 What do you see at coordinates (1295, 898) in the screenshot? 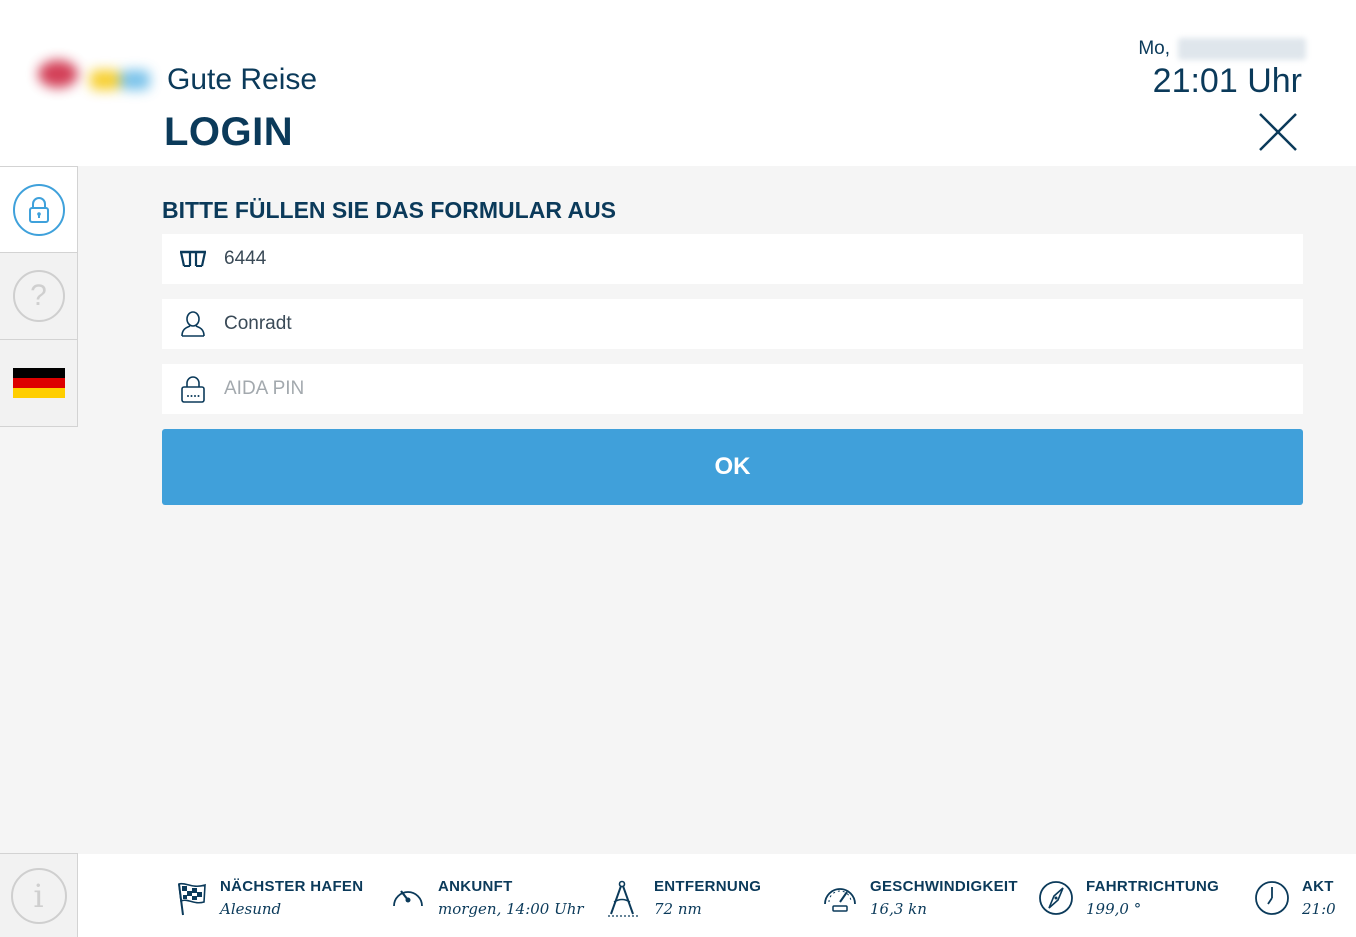
I see `stat-current-time: AKT 21:0` at bounding box center [1295, 898].